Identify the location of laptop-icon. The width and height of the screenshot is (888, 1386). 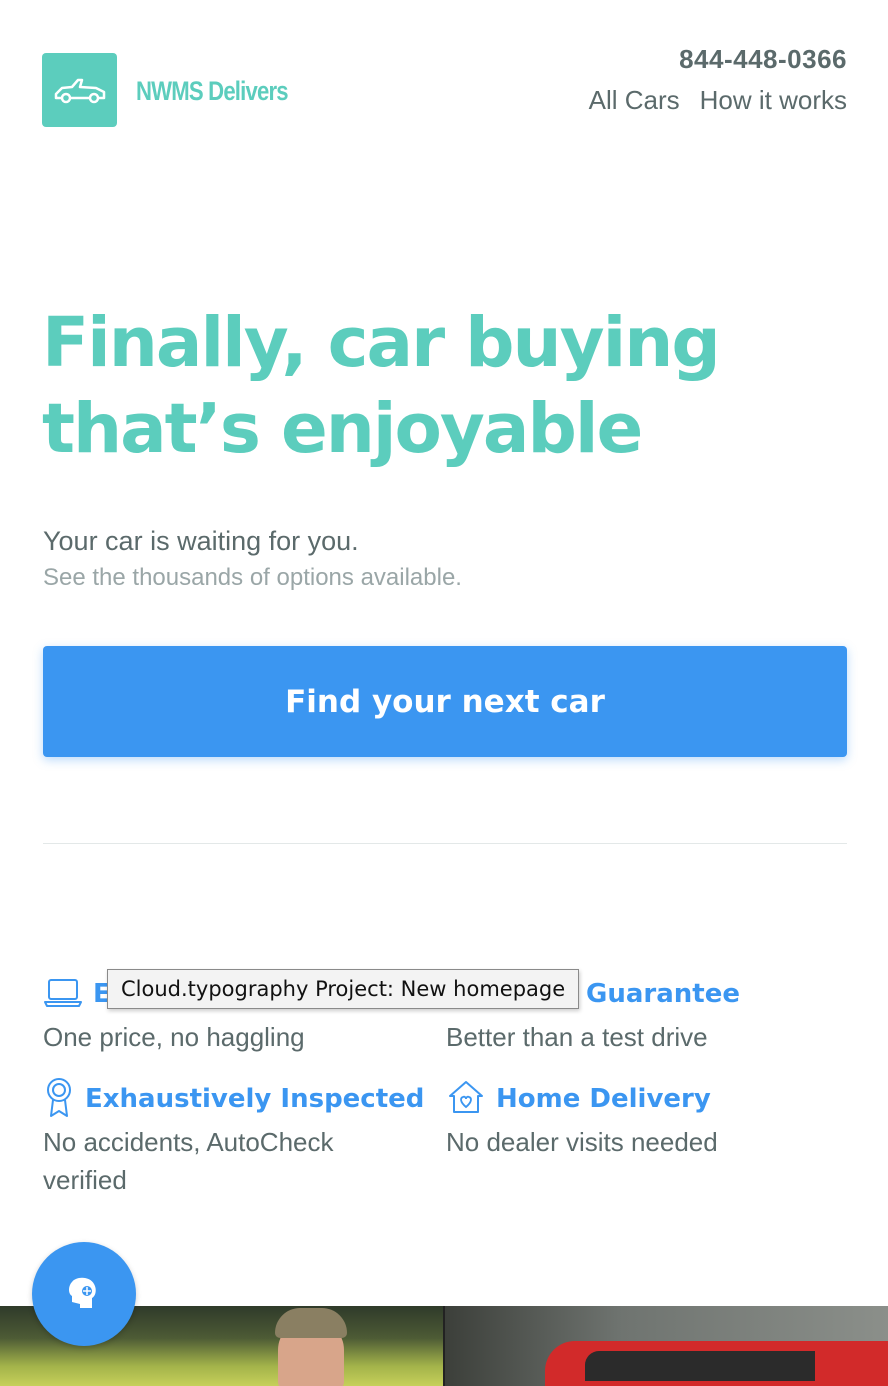
(63, 994).